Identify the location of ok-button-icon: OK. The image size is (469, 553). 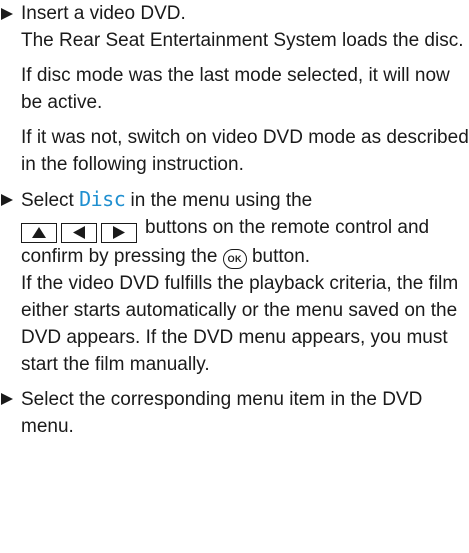
(234, 259).